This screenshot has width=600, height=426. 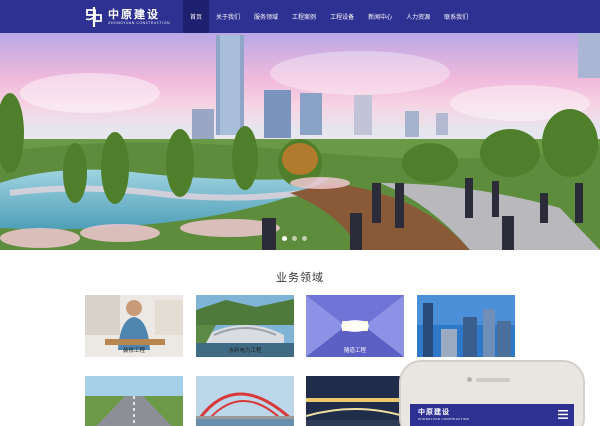 I want to click on slider-dots, so click(x=294, y=238).